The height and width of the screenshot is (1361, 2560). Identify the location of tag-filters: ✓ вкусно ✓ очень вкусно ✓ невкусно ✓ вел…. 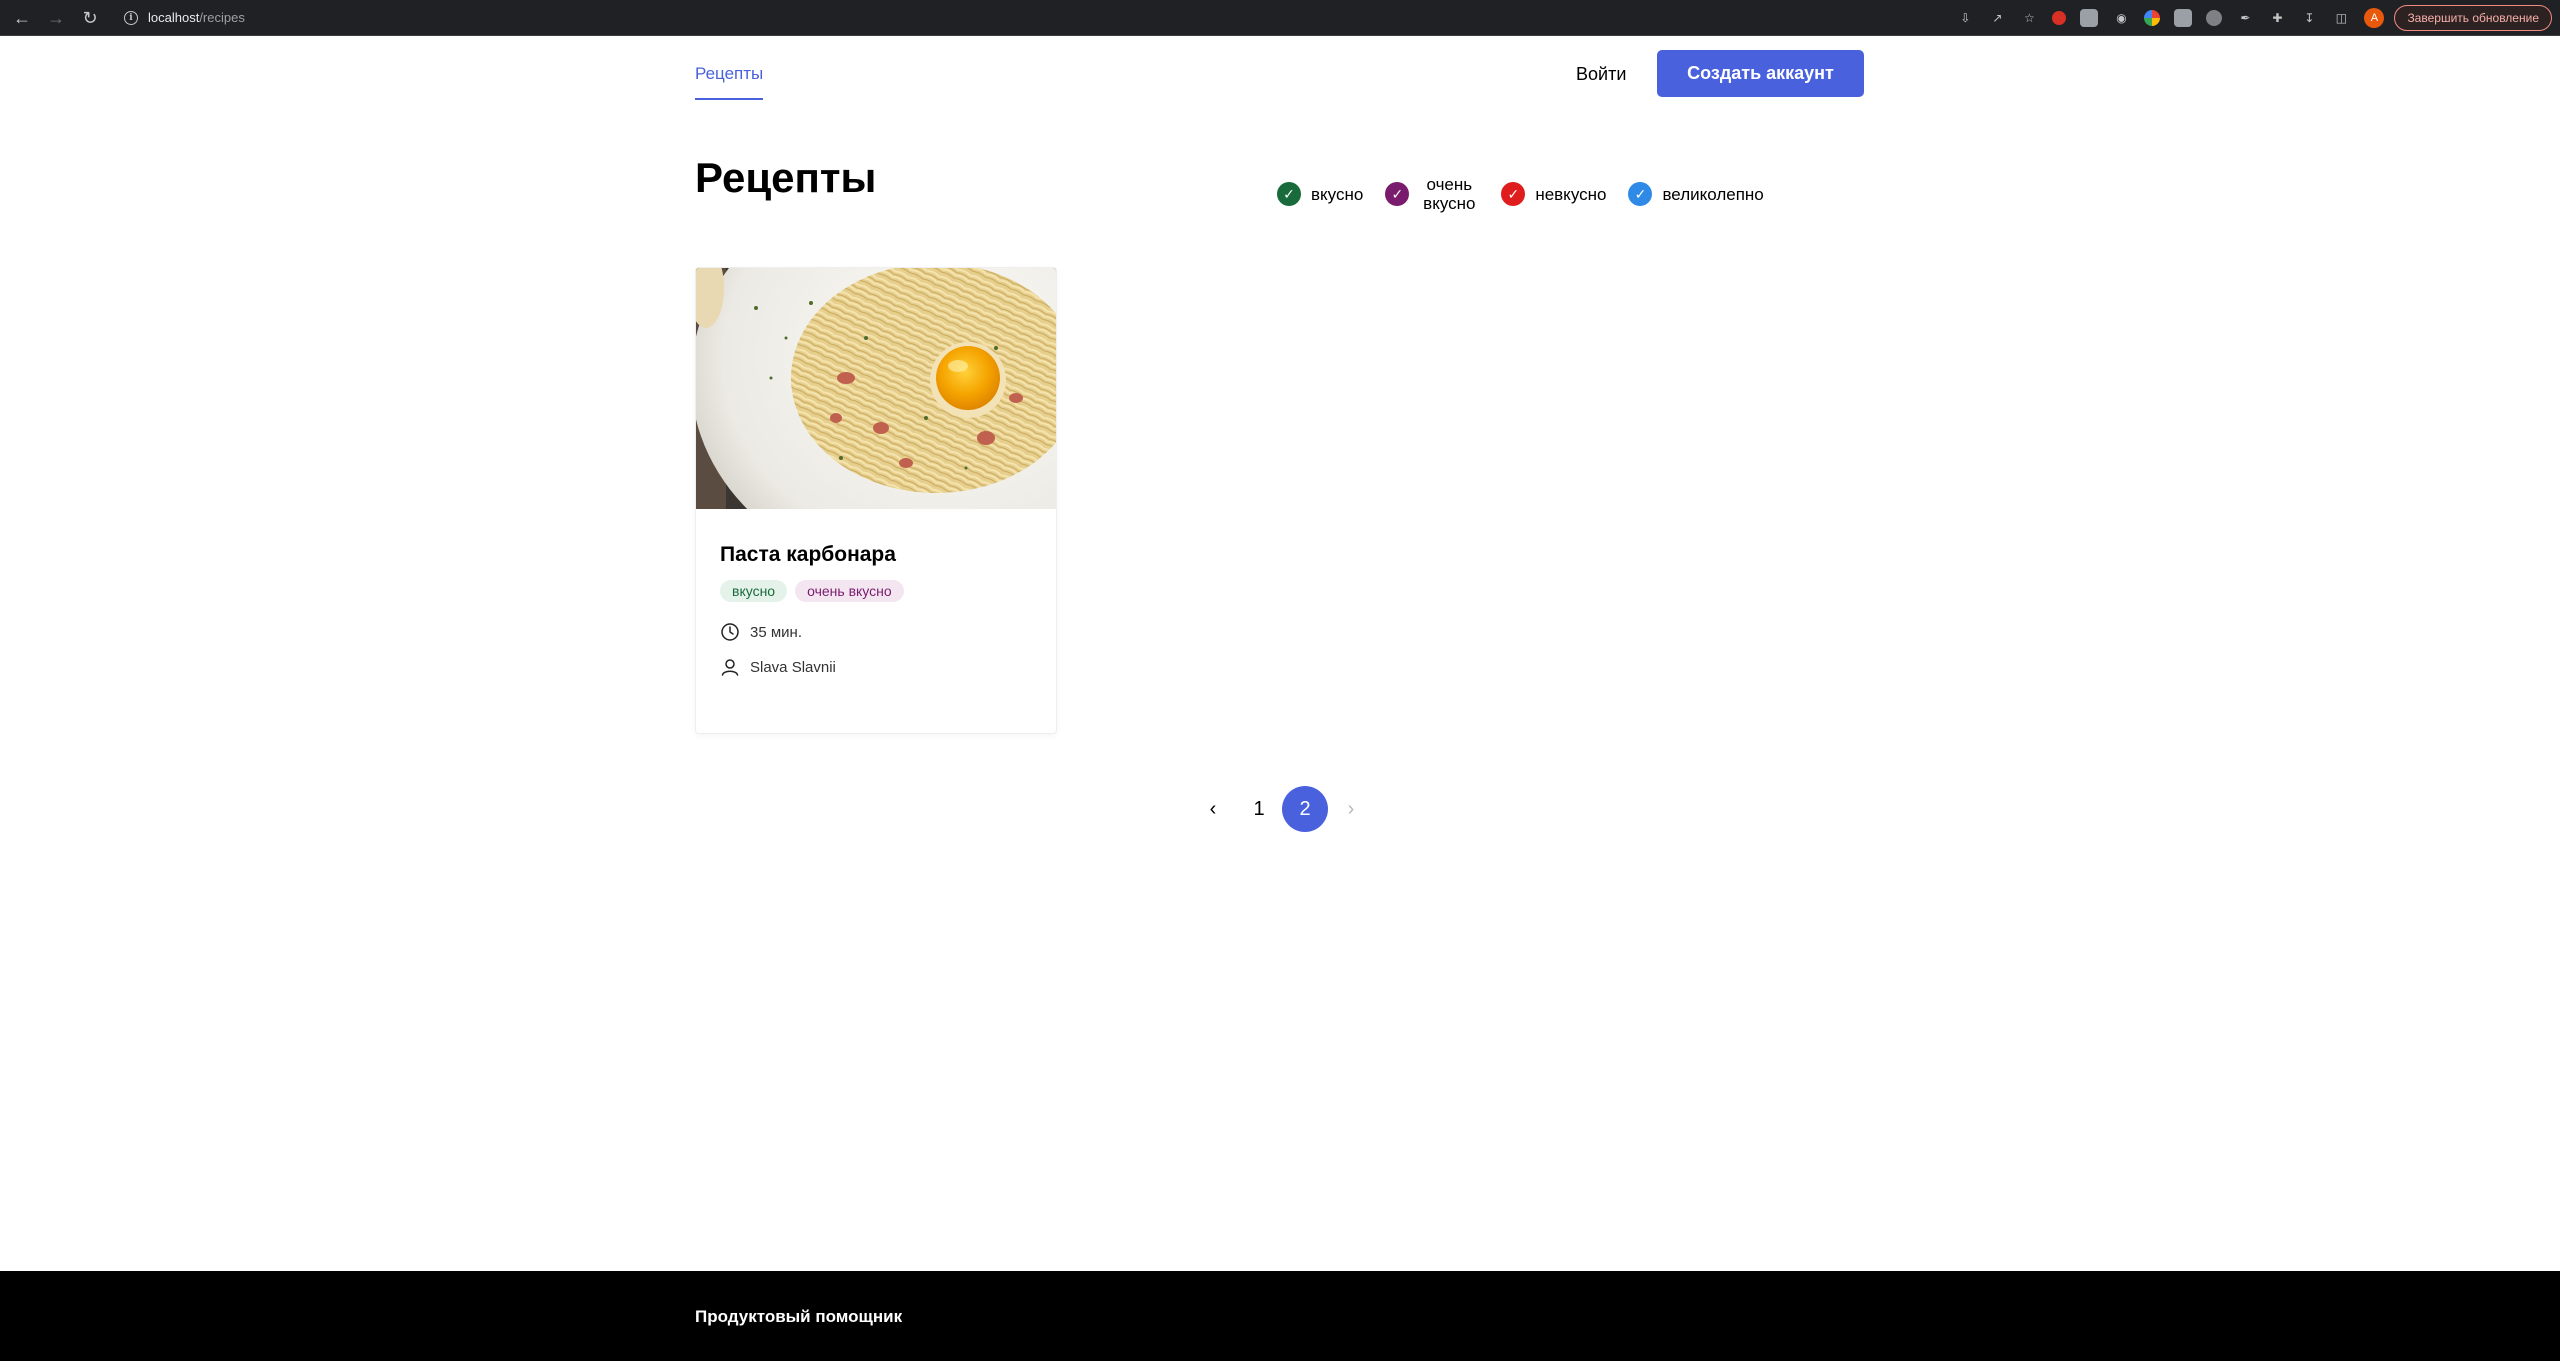
(1531, 194).